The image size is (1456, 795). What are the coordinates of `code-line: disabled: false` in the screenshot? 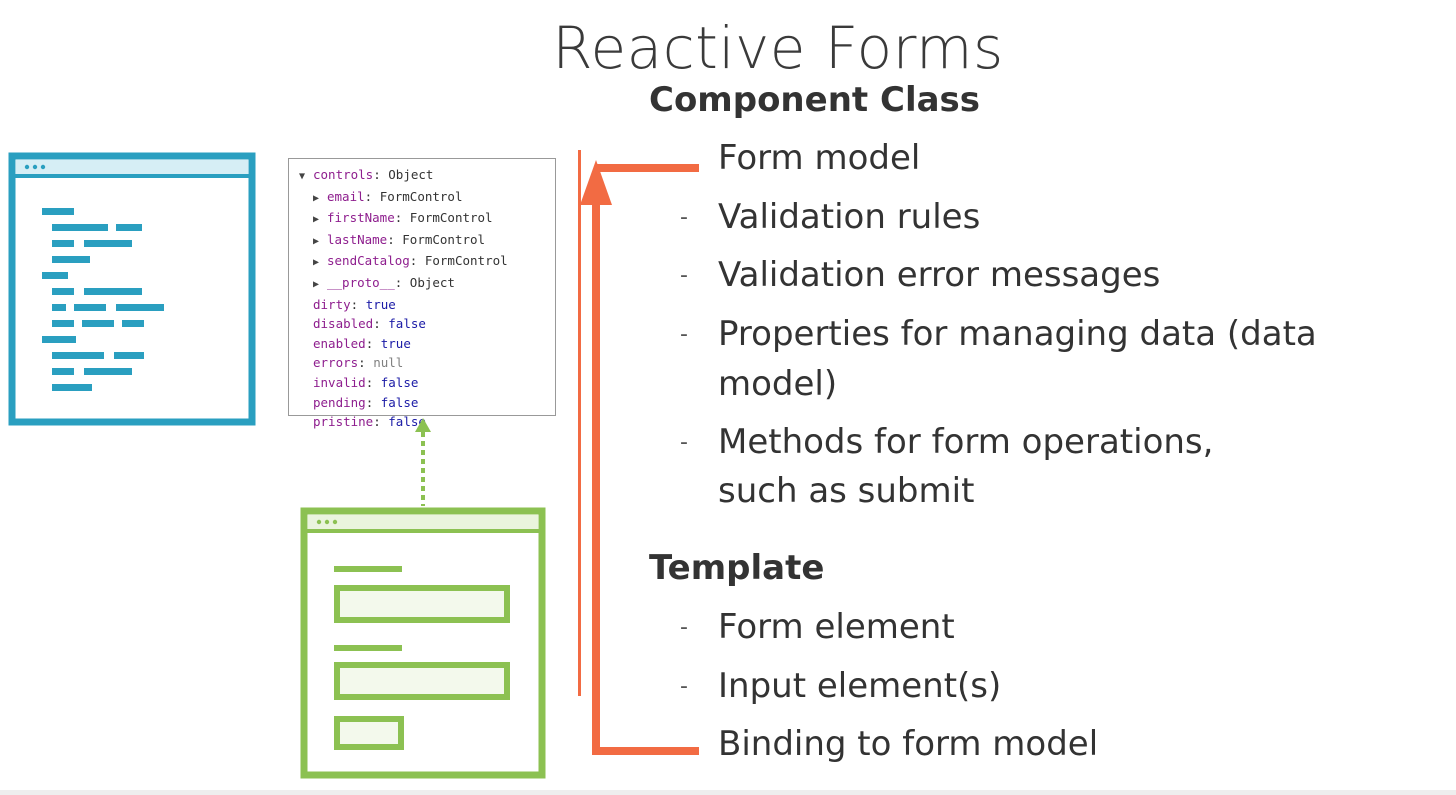 It's located at (427, 324).